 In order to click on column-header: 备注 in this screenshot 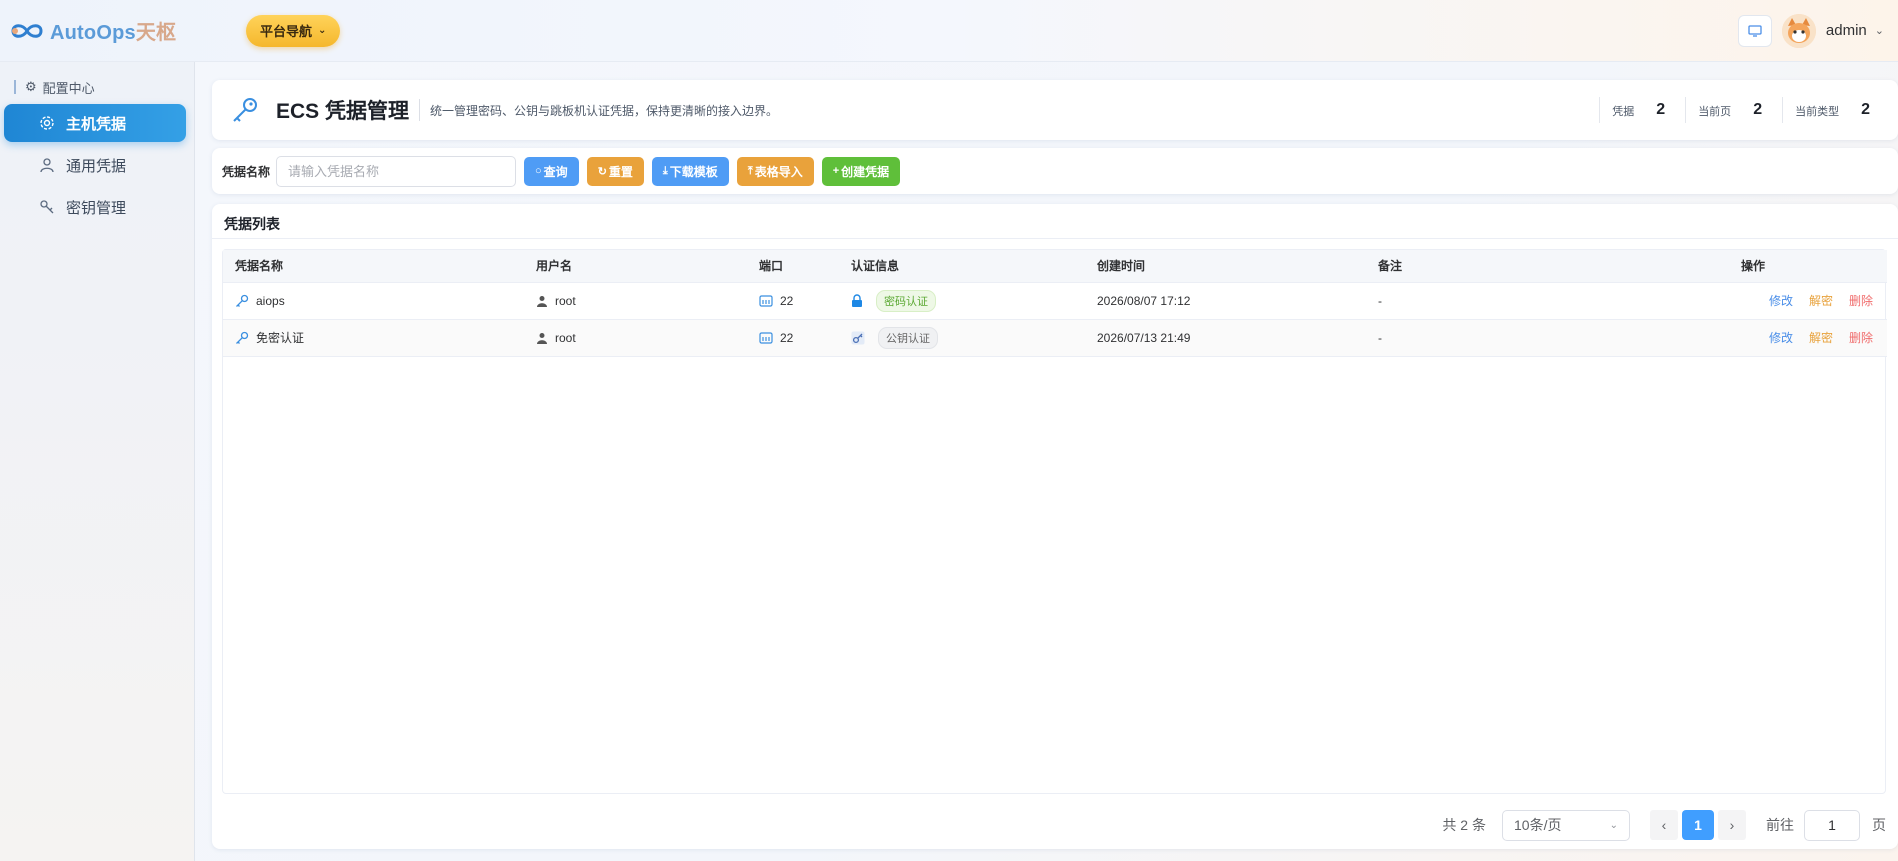, I will do `click(1516, 266)`.